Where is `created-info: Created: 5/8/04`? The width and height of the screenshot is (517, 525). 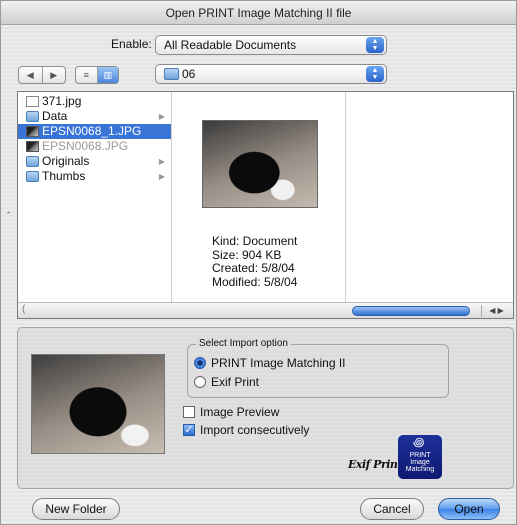 created-info: Created: 5/8/04 is located at coordinates (253, 268).